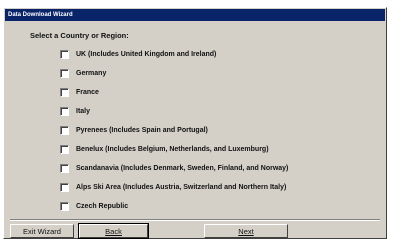  I want to click on option-france: France, so click(79, 92).